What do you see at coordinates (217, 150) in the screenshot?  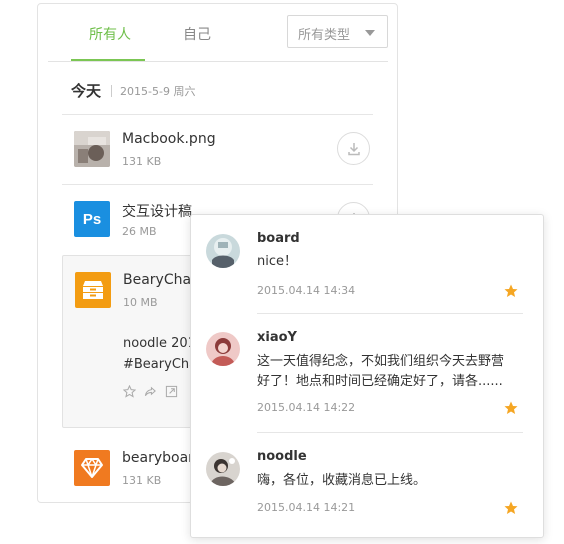 I see `file-row-macbook: Macbook.png 131 KB` at bounding box center [217, 150].